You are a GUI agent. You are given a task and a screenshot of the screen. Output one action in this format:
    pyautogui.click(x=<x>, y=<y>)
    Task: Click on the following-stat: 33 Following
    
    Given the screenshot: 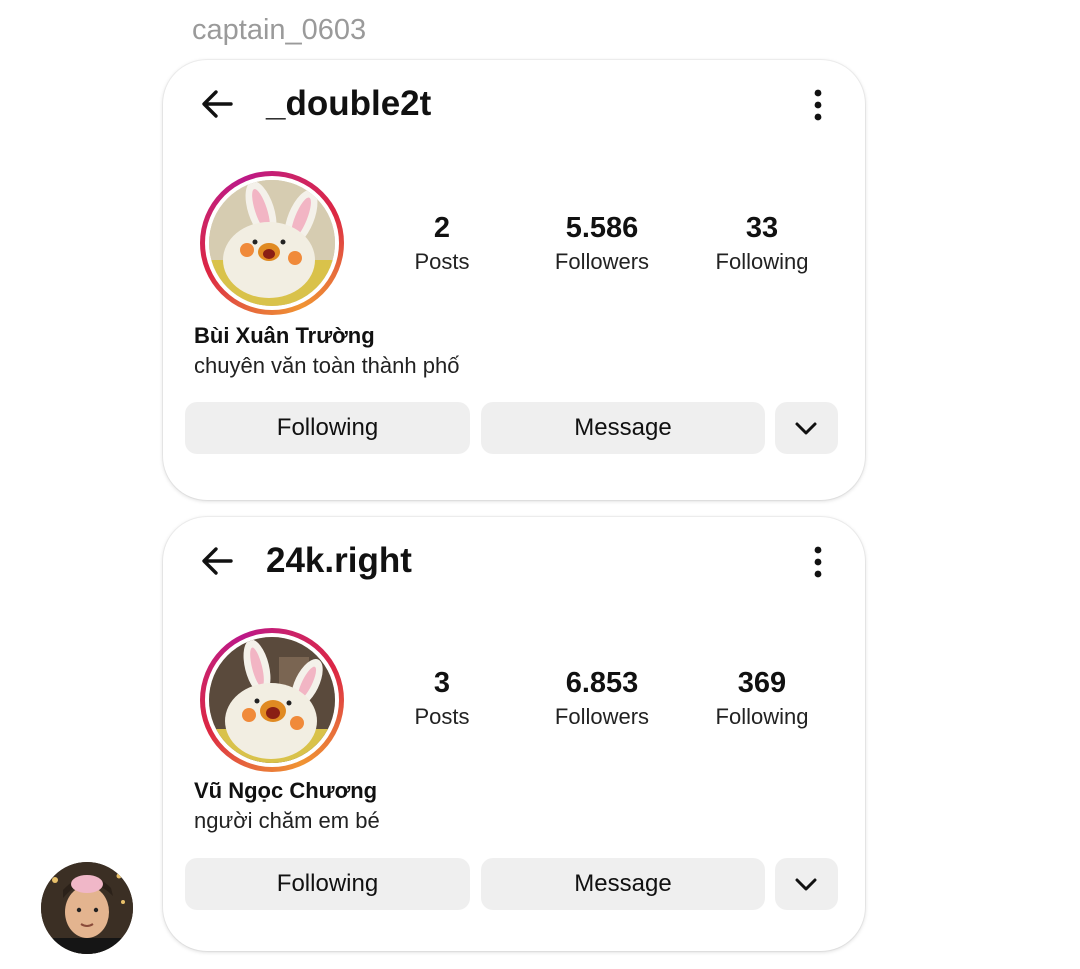 What is the action you would take?
    pyautogui.click(x=762, y=244)
    